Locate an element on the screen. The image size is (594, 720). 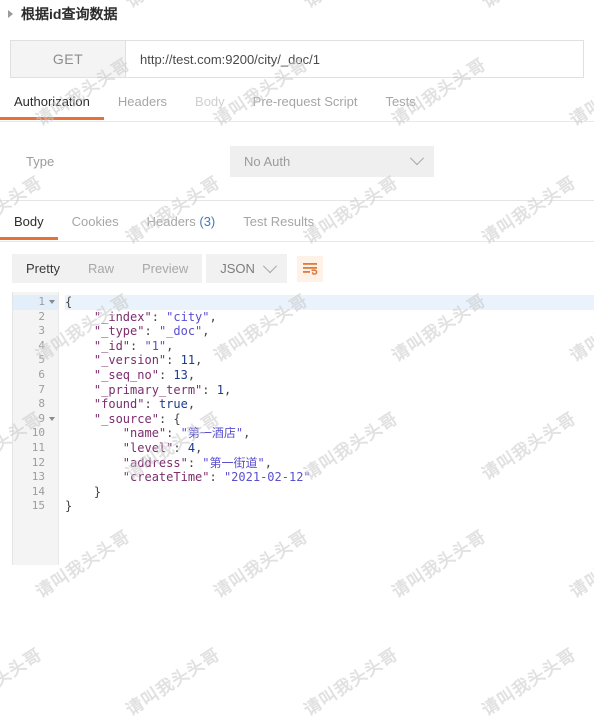
editor-gutter: 1 2 3 4 5 6 7 8 9 10 11 12 13 14 15 is located at coordinates (36, 428).